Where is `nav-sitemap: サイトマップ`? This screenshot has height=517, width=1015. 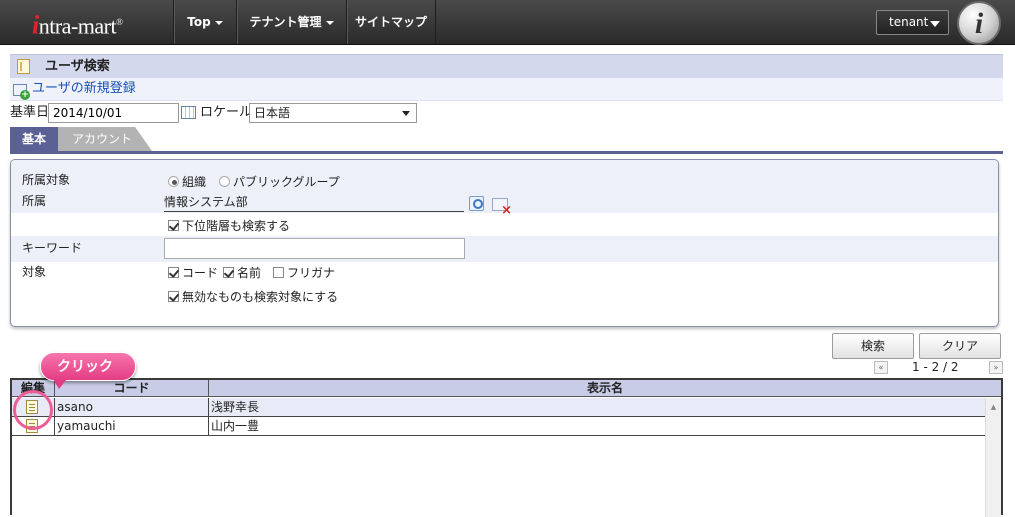 nav-sitemap: サイトマップ is located at coordinates (391, 22).